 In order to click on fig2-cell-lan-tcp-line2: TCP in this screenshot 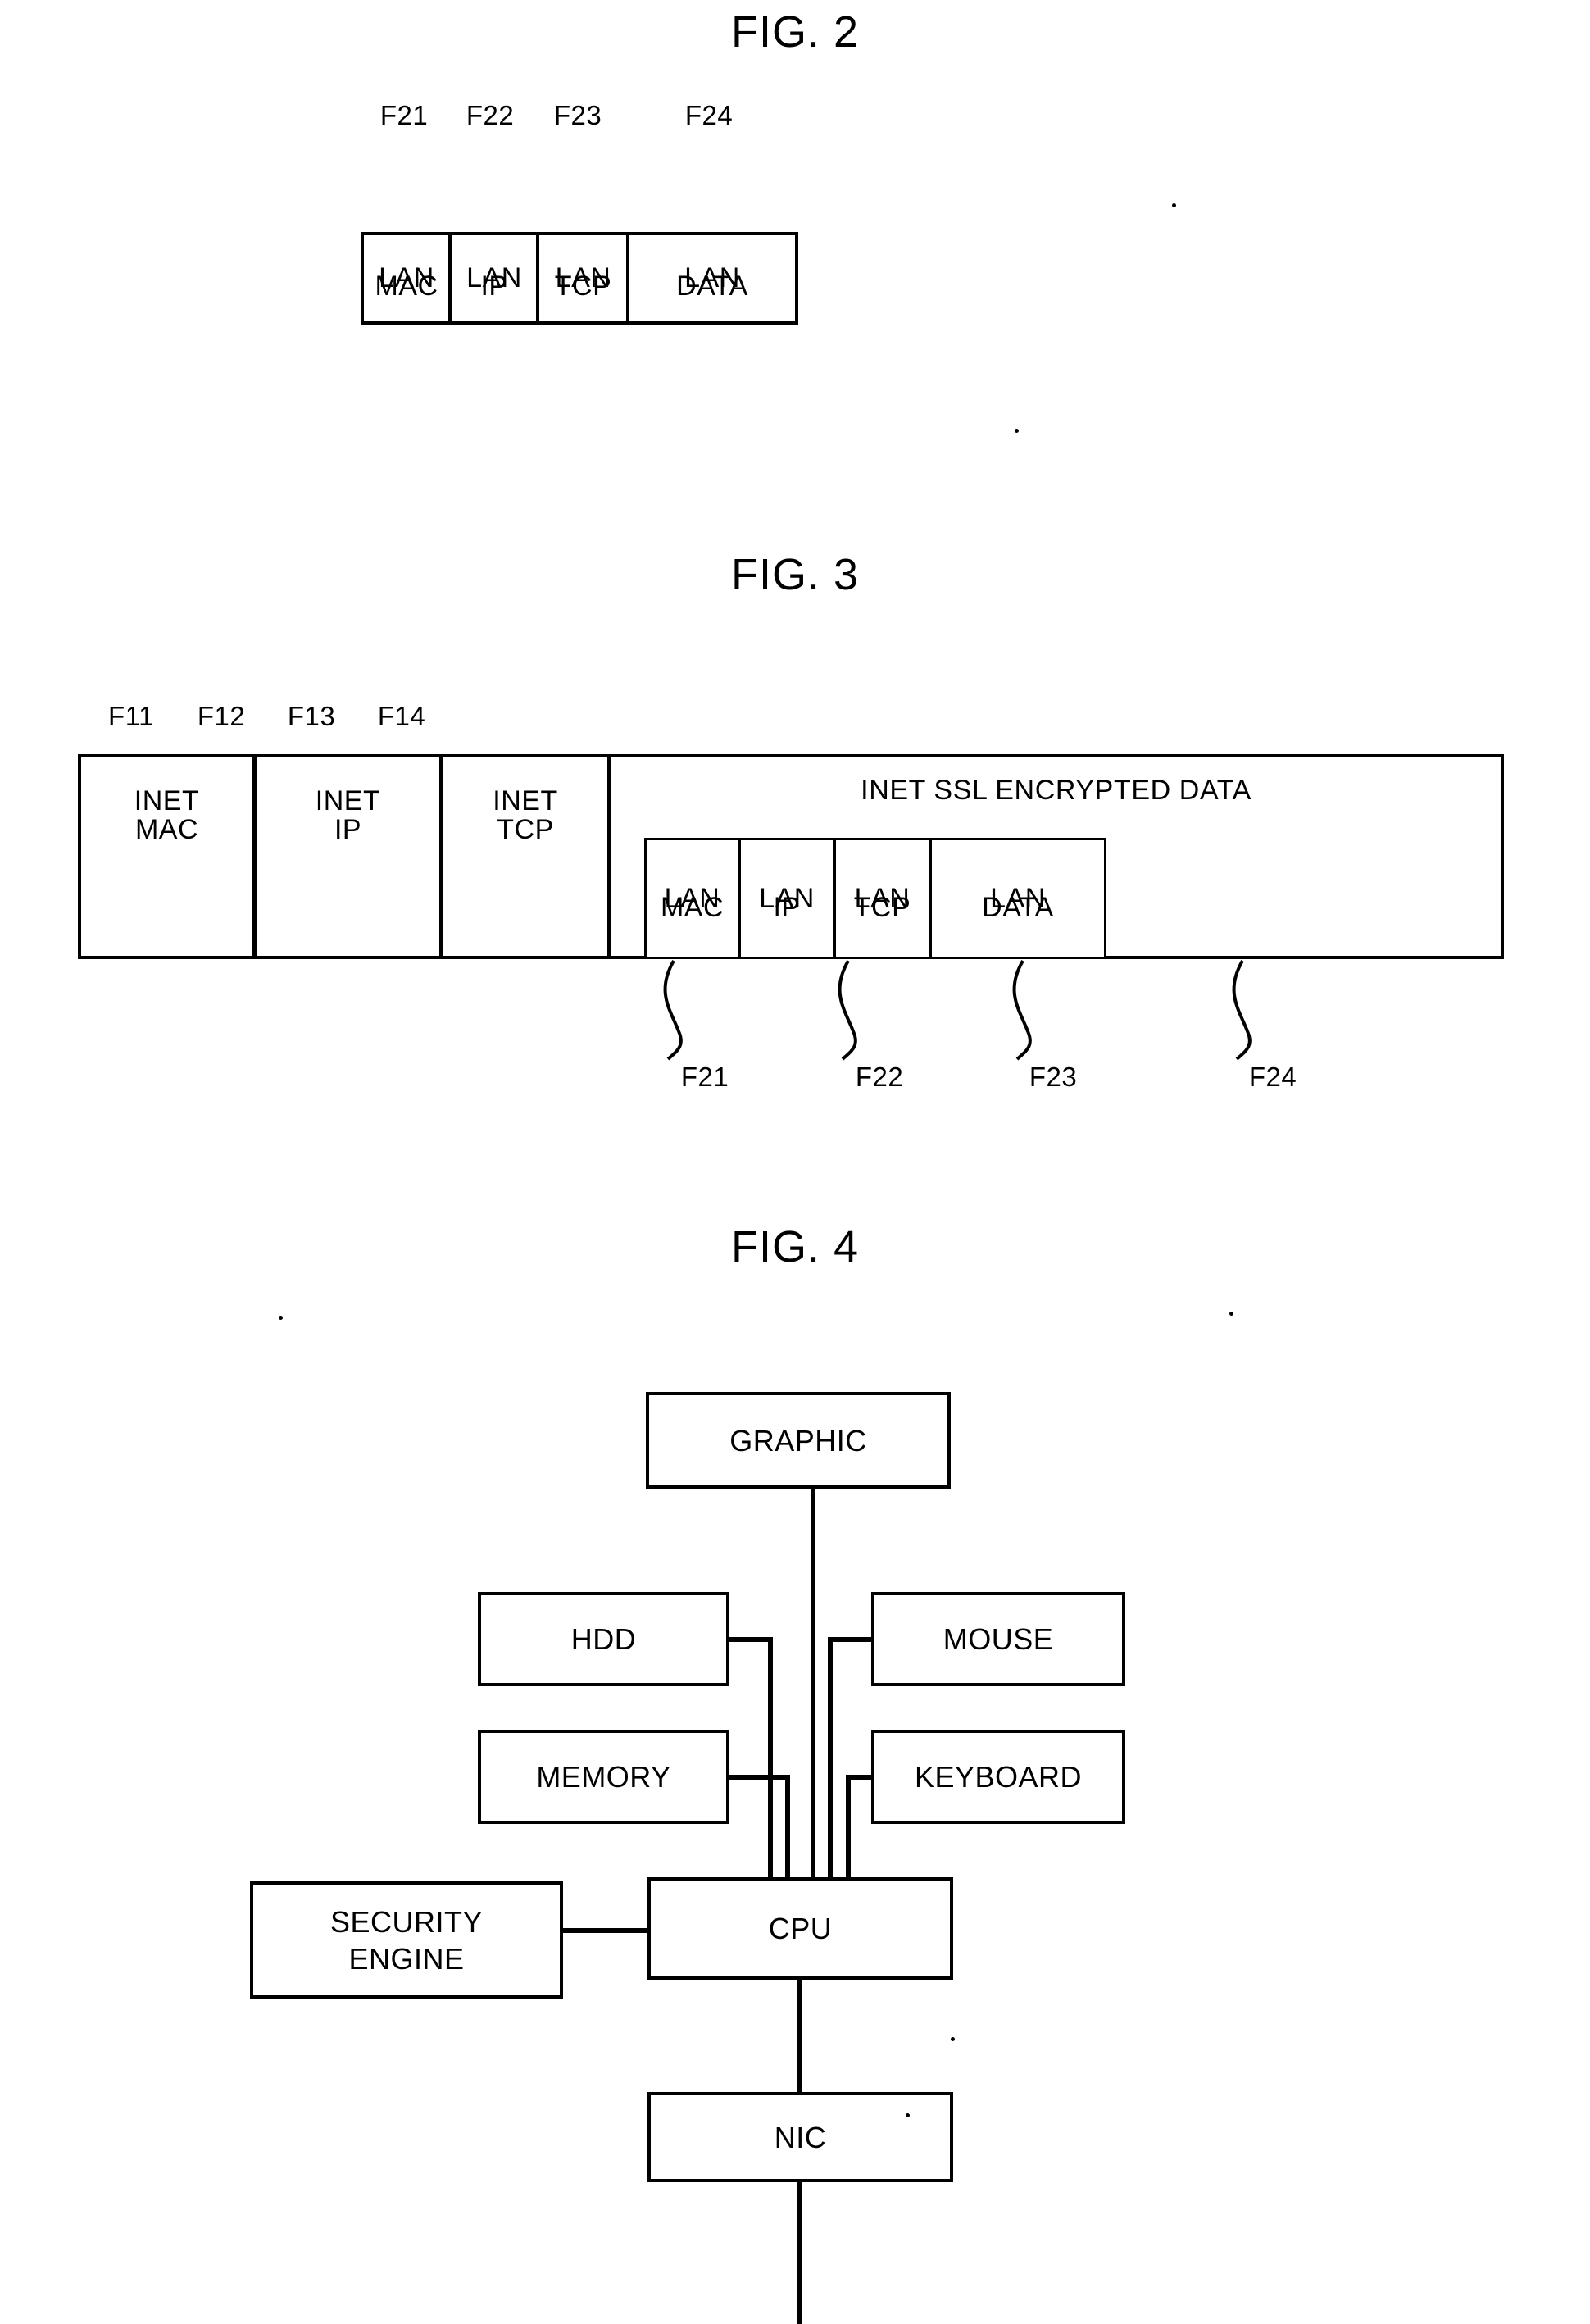, I will do `click(583, 286)`.